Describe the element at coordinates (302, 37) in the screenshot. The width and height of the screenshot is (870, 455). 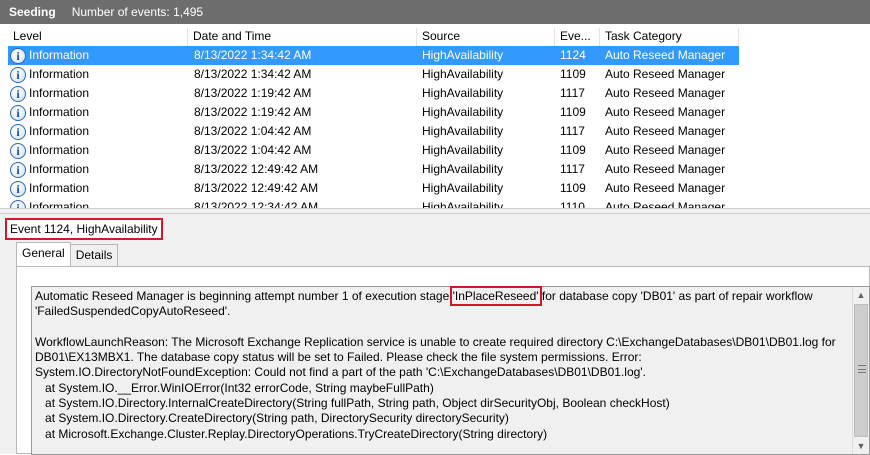
I see `column-header-date: Date and Time` at that location.